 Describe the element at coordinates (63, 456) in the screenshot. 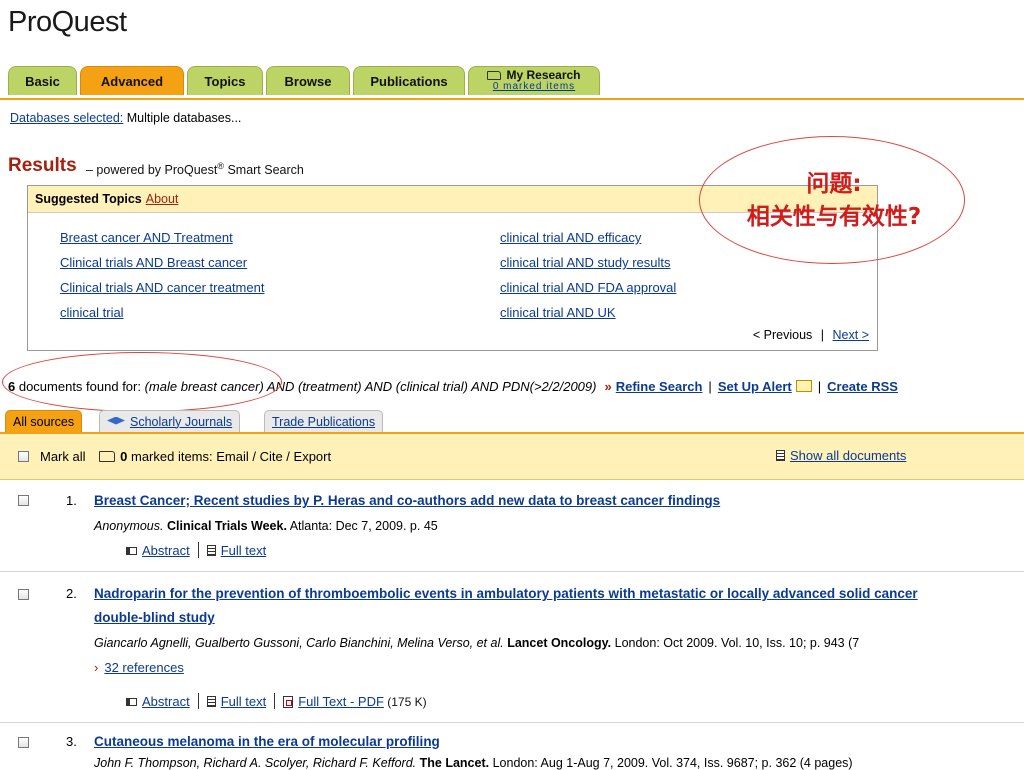

I see `mark-all-label: Mark all` at that location.